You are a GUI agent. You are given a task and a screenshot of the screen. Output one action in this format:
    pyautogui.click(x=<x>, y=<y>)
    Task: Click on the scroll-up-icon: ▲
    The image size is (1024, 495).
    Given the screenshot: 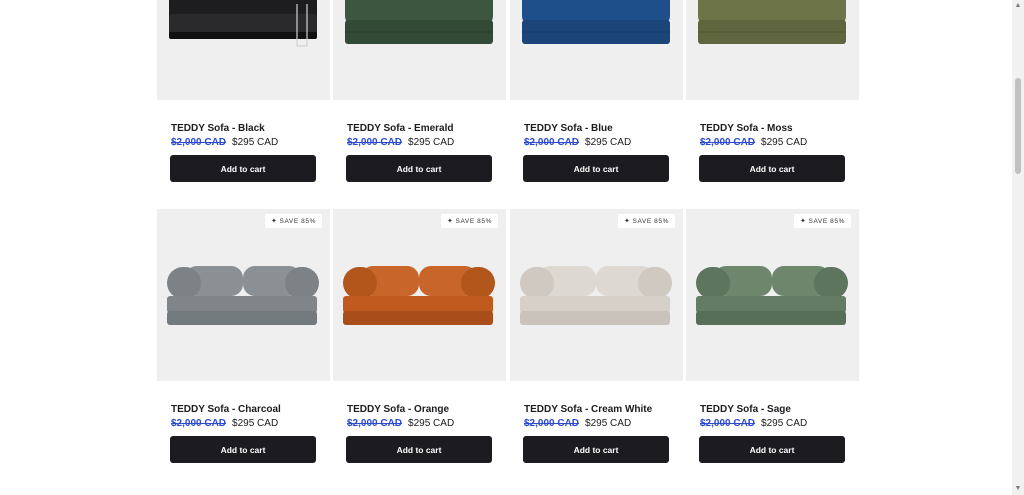 What is the action you would take?
    pyautogui.click(x=1018, y=6)
    